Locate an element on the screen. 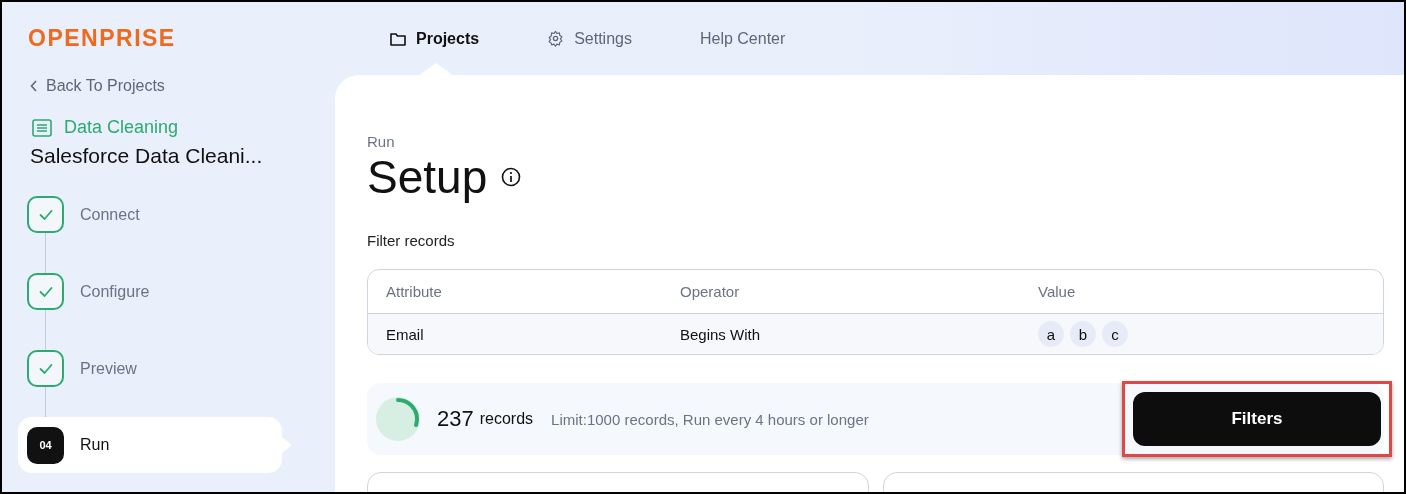  section-label: Filter records is located at coordinates (411, 240).